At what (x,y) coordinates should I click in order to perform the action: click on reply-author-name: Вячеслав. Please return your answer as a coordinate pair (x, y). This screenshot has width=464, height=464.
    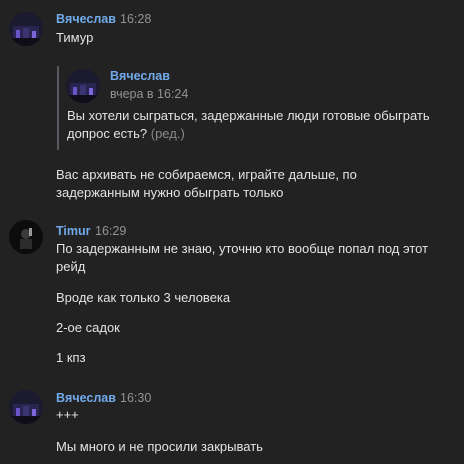
    Looking at the image, I should click on (140, 76).